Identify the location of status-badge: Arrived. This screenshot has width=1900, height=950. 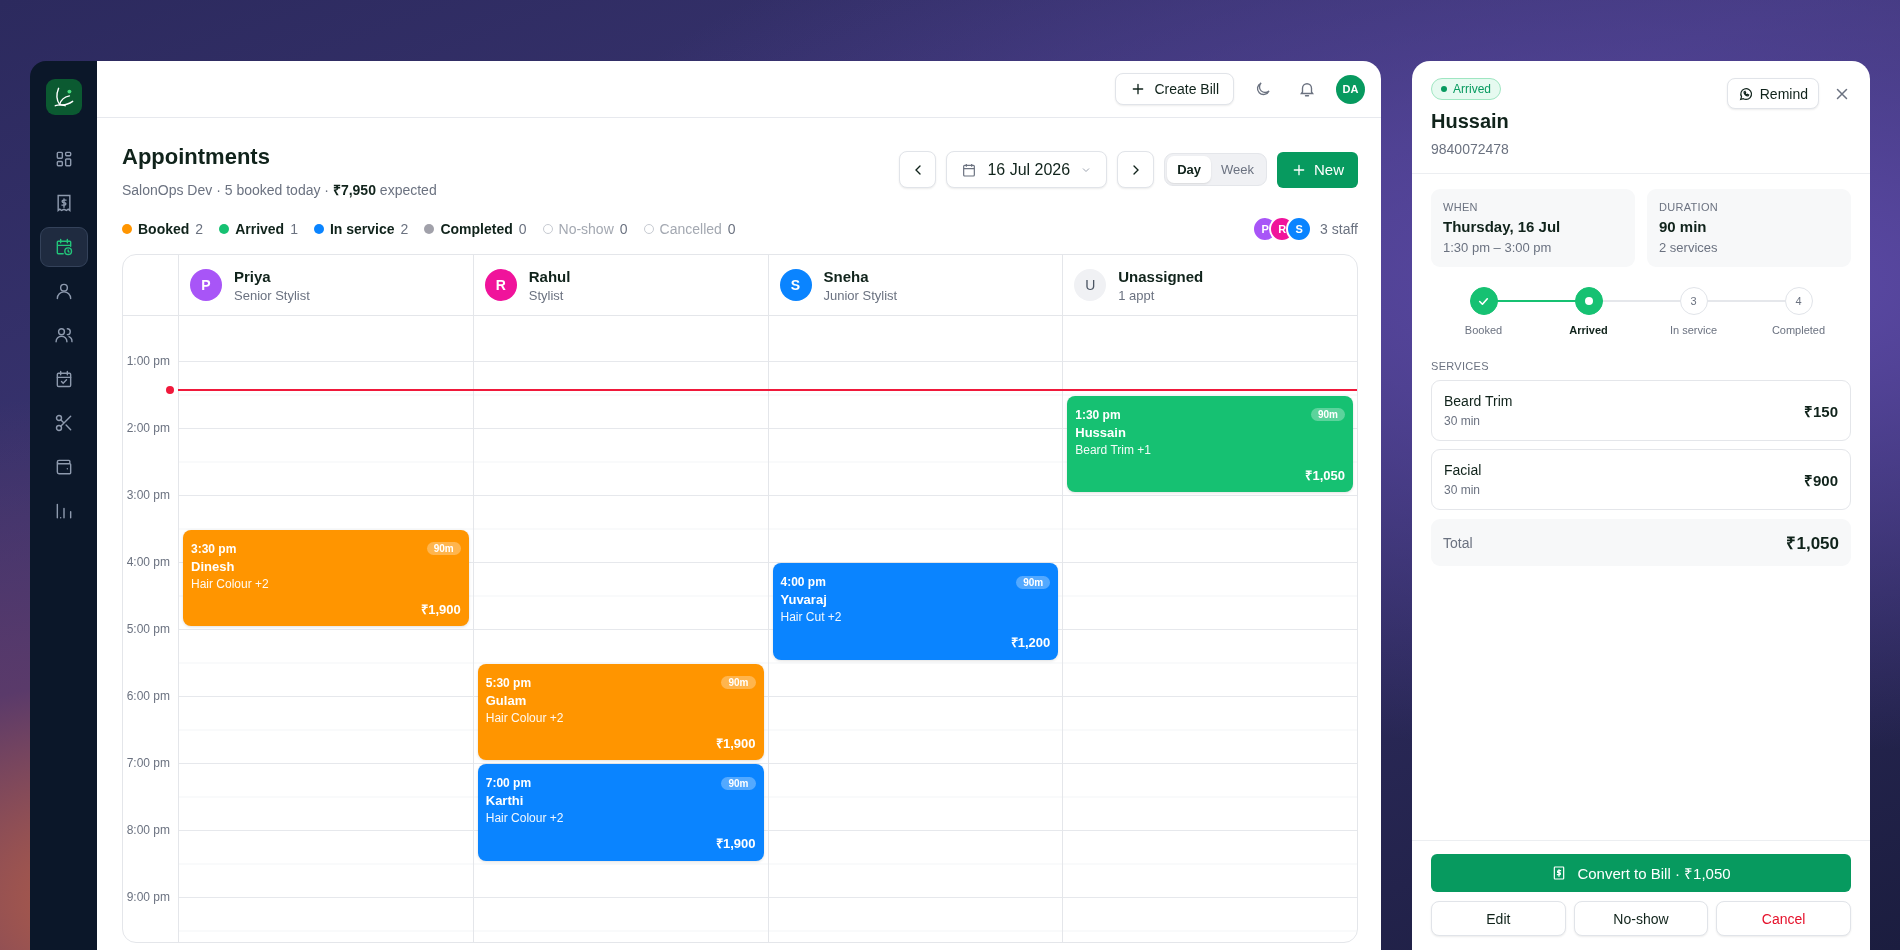
(1466, 89).